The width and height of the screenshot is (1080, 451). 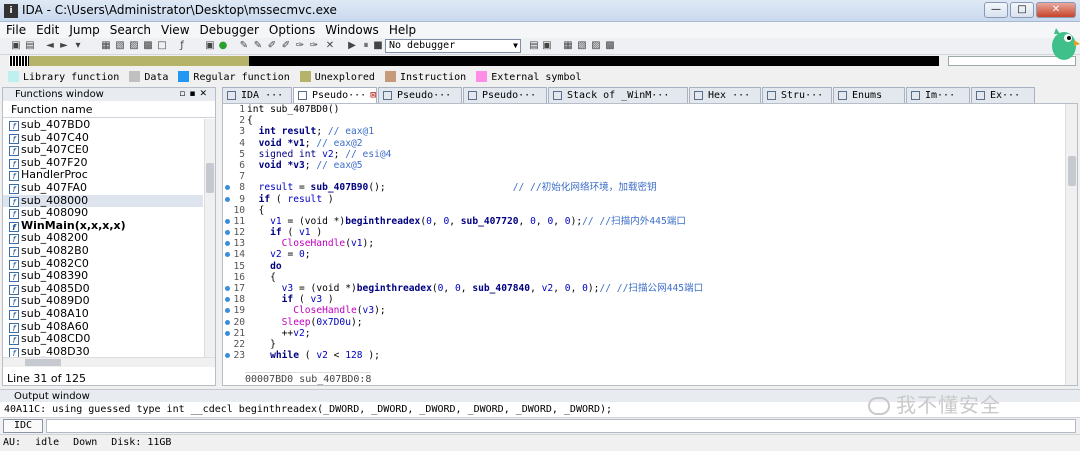 What do you see at coordinates (162, 46) in the screenshot?
I see `undefine-icon: □` at bounding box center [162, 46].